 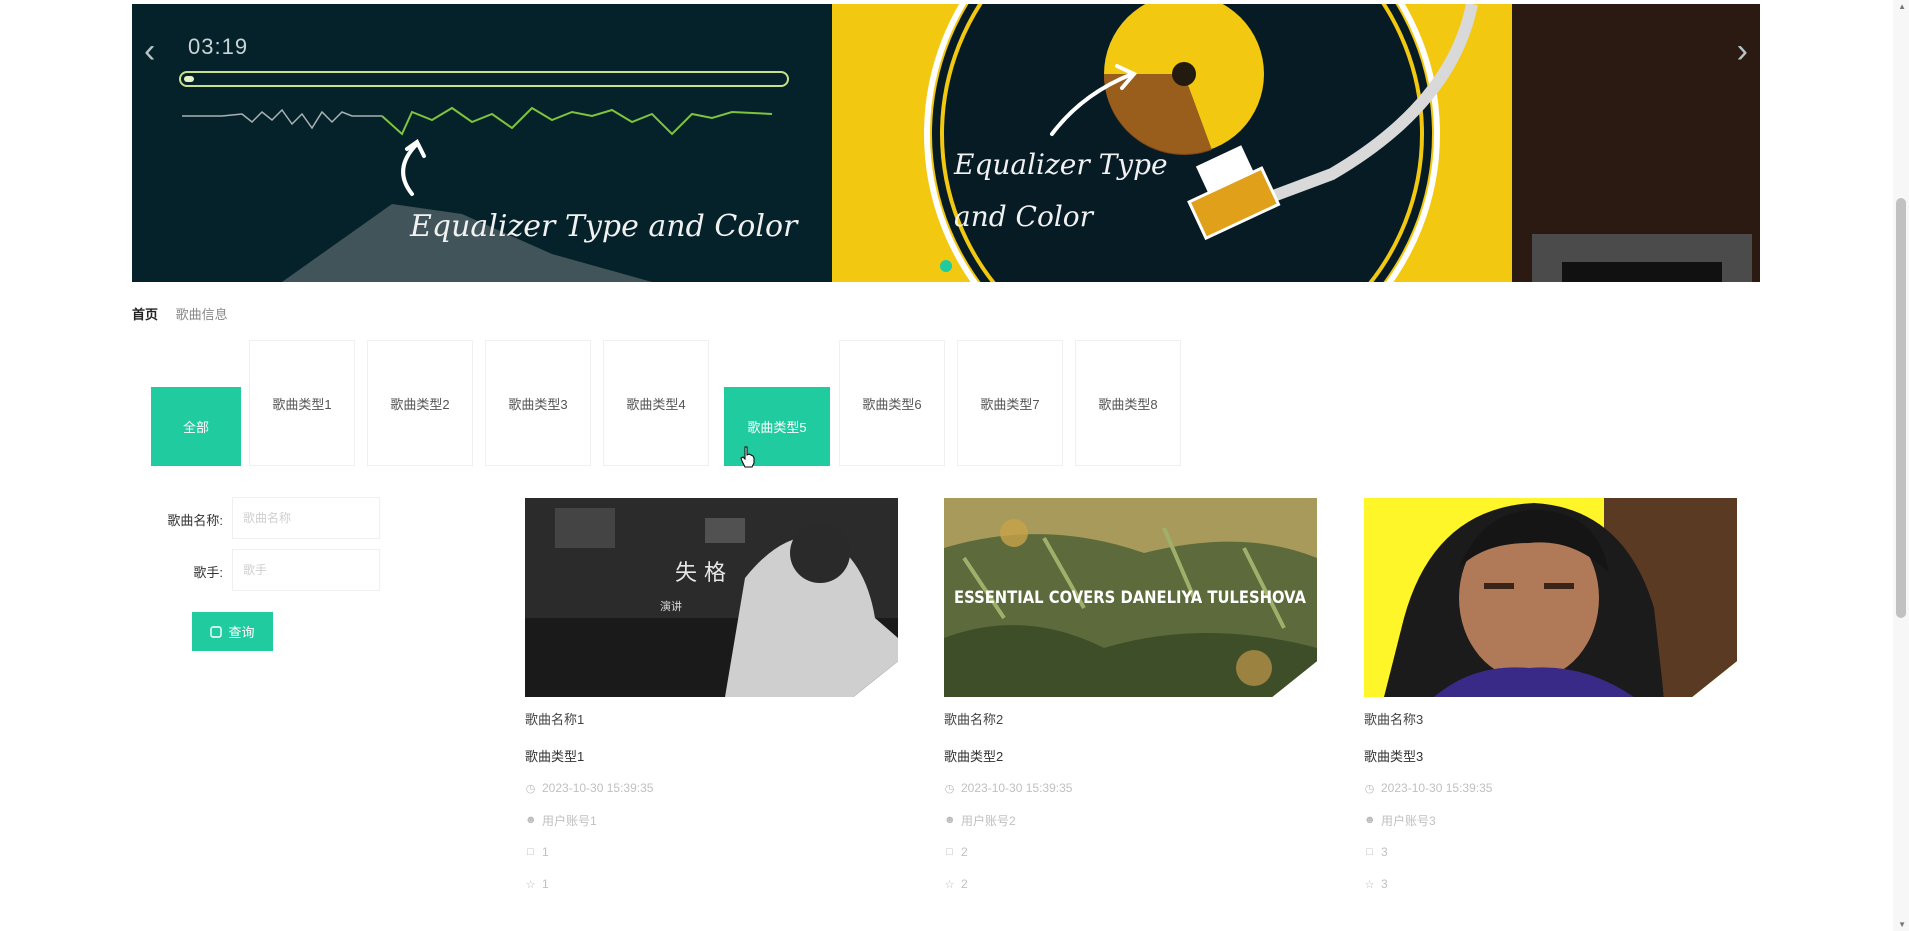 I want to click on song-favorites-value: 1, so click(x=545, y=884).